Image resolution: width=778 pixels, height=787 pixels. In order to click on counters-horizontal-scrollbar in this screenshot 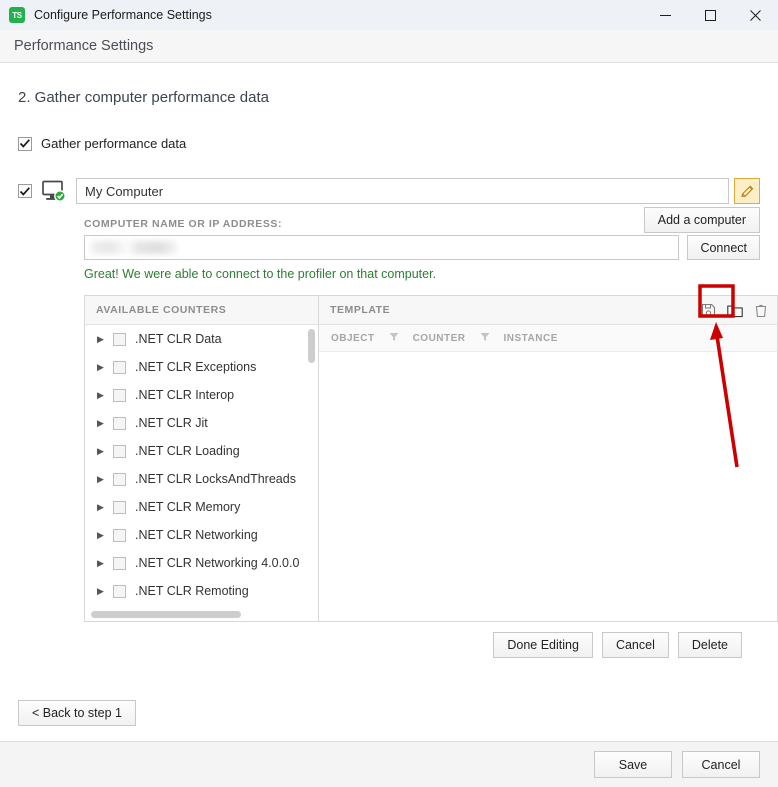, I will do `click(201, 614)`.